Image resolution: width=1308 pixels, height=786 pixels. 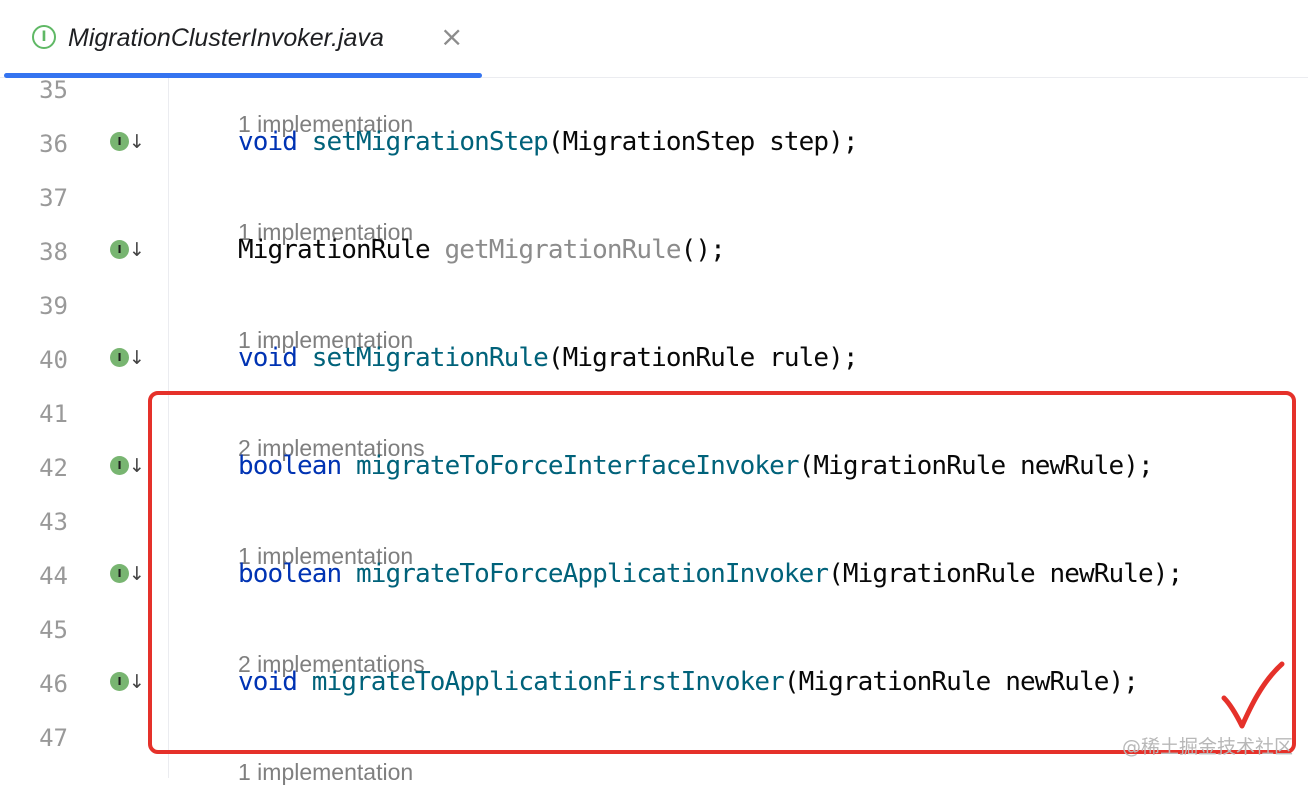 What do you see at coordinates (53, 144) in the screenshot?
I see `line-number: 36` at bounding box center [53, 144].